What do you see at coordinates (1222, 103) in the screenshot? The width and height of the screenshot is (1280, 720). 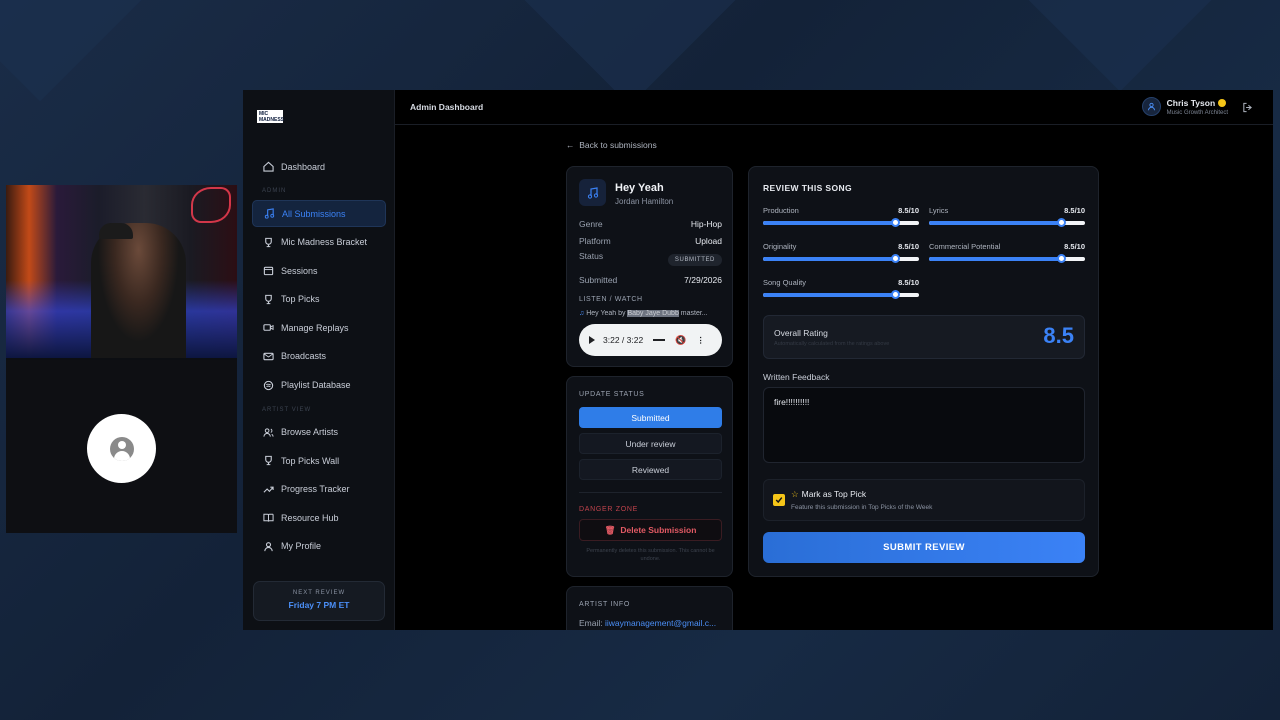 I see `badge-icon` at bounding box center [1222, 103].